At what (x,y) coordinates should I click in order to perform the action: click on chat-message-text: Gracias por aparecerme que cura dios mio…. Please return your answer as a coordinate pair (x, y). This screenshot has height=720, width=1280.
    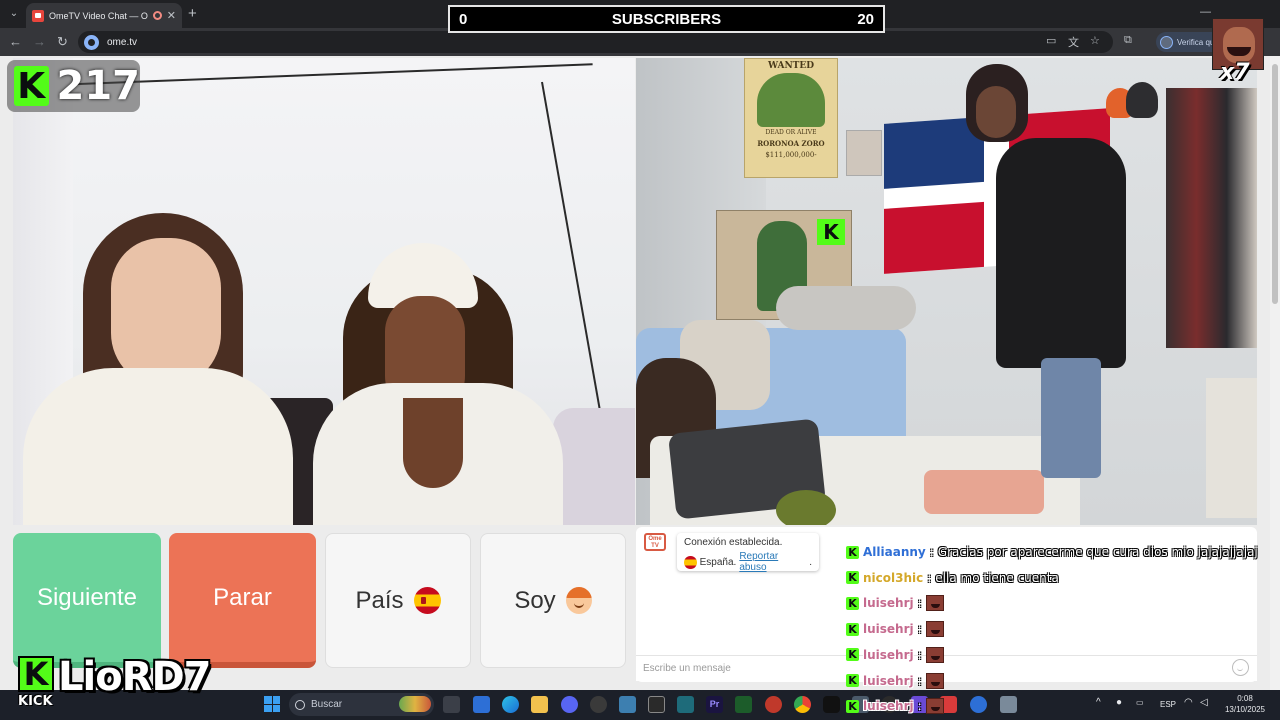
    Looking at the image, I should click on (1097, 552).